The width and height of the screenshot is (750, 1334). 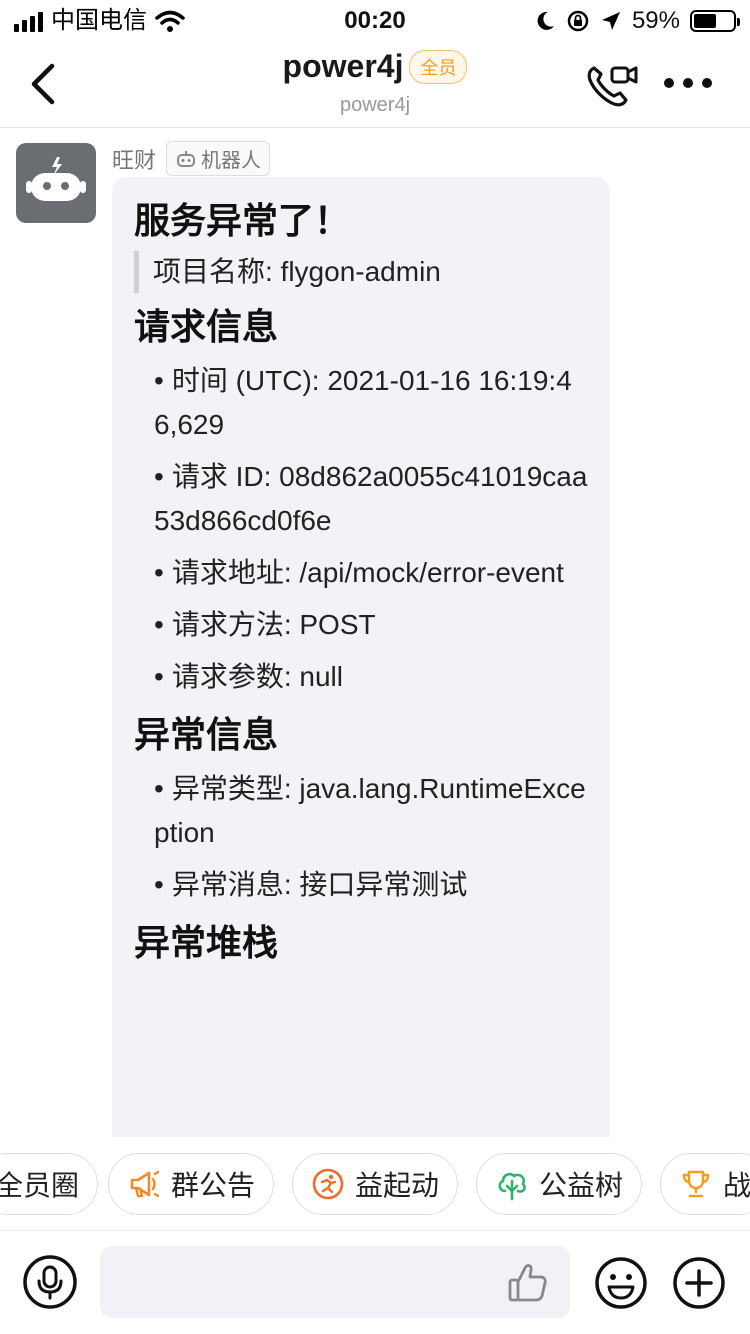 I want to click on quick-action-circle: 全员圈, so click(x=49, y=1184).